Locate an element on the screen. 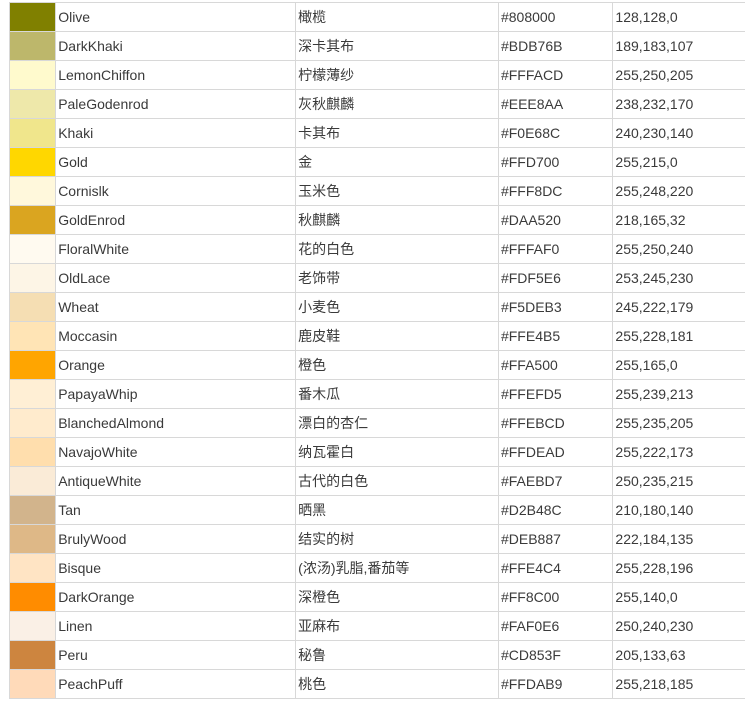 This screenshot has width=745, height=702. color-rgb-cell: 128,128,0 is located at coordinates (679, 17).